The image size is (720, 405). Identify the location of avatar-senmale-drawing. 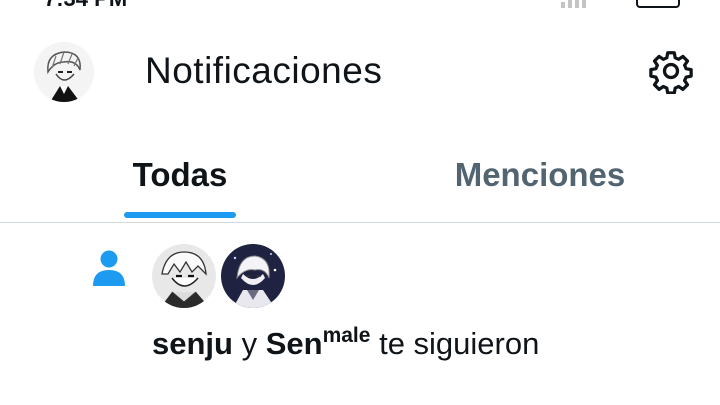
(253, 276).